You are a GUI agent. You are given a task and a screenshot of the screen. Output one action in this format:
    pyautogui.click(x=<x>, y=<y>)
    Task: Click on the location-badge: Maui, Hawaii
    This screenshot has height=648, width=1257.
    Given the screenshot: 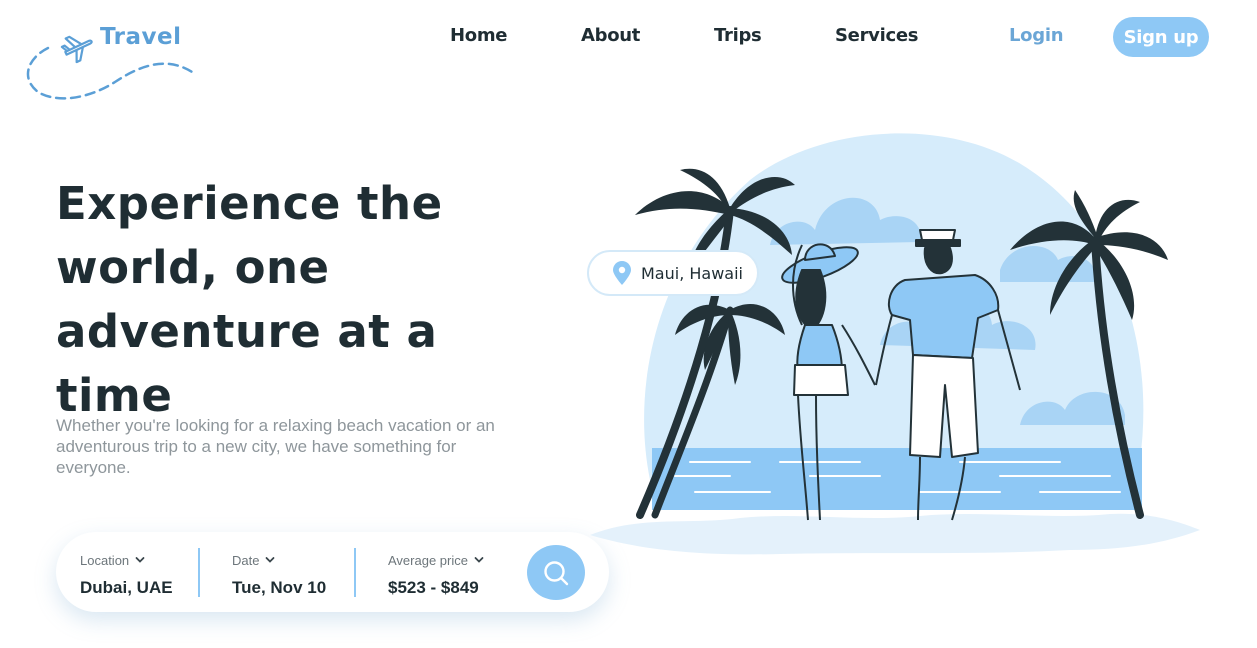 What is the action you would take?
    pyautogui.click(x=673, y=273)
    